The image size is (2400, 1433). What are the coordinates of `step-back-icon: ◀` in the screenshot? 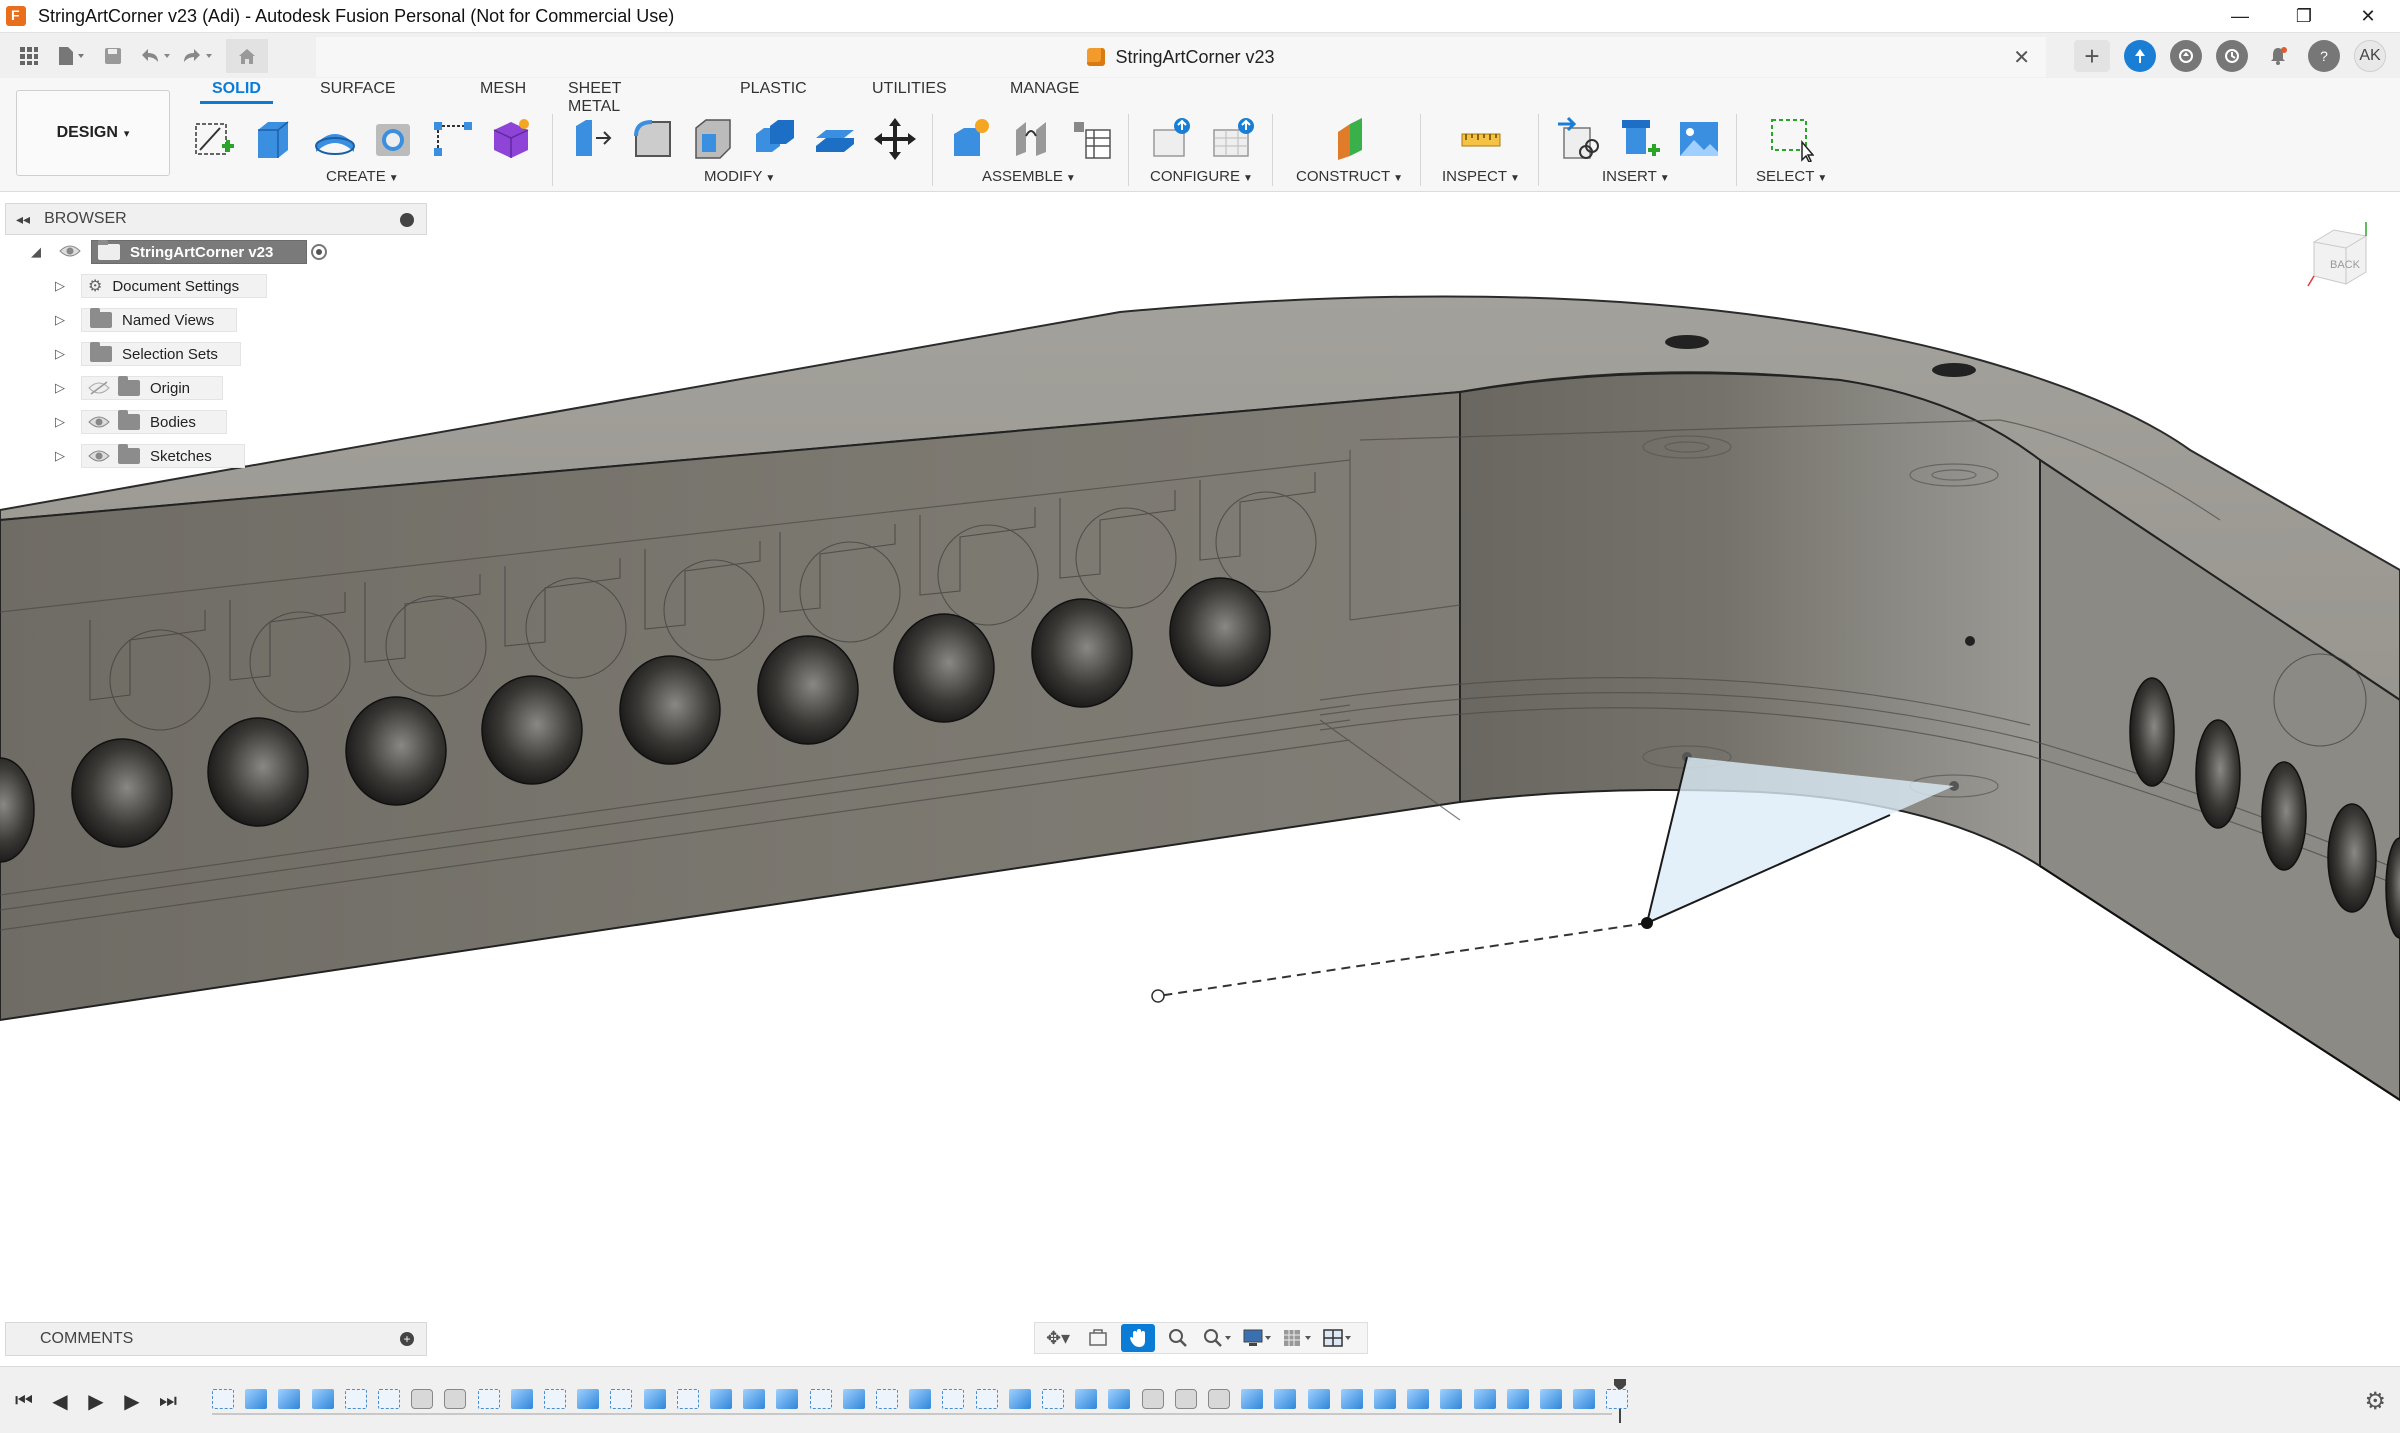 It's located at (60, 1401).